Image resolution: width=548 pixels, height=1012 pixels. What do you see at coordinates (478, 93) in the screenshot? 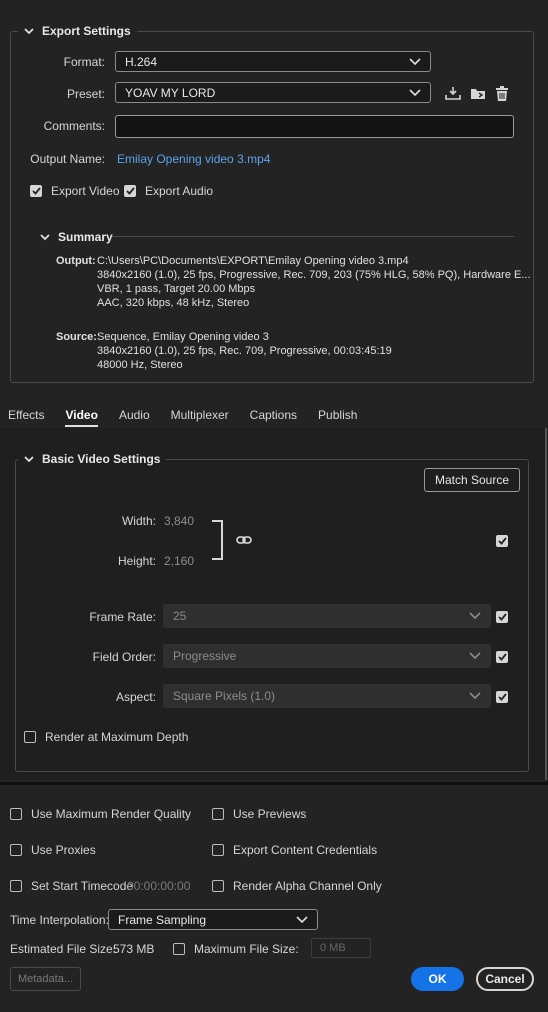
I see `import-preset-icon` at bounding box center [478, 93].